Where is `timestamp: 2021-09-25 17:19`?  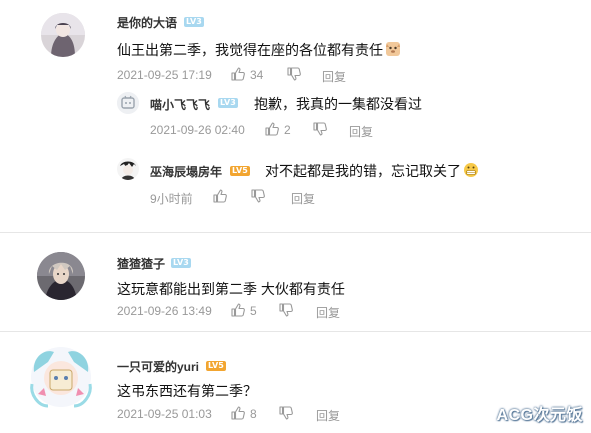
timestamp: 2021-09-25 17:19 is located at coordinates (164, 75).